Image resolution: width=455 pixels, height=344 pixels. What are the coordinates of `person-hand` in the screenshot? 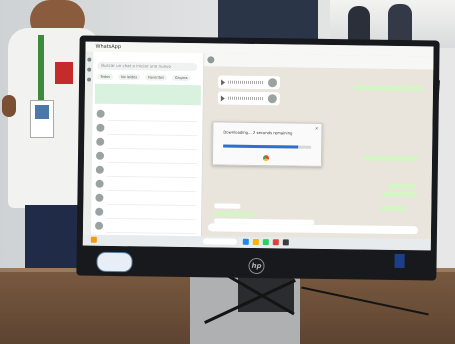 It's located at (9, 106).